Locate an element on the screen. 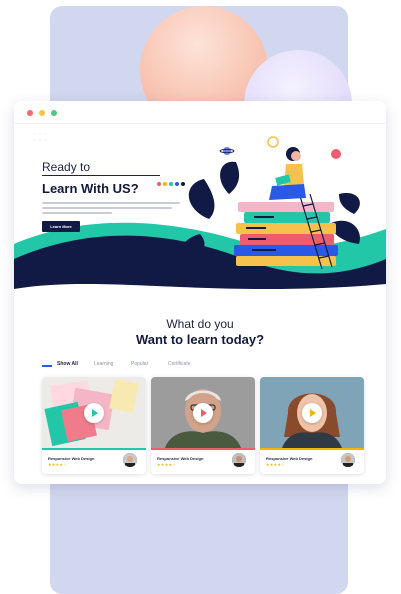 The image size is (401, 594). section-subtitle: What do you is located at coordinates (200, 324).